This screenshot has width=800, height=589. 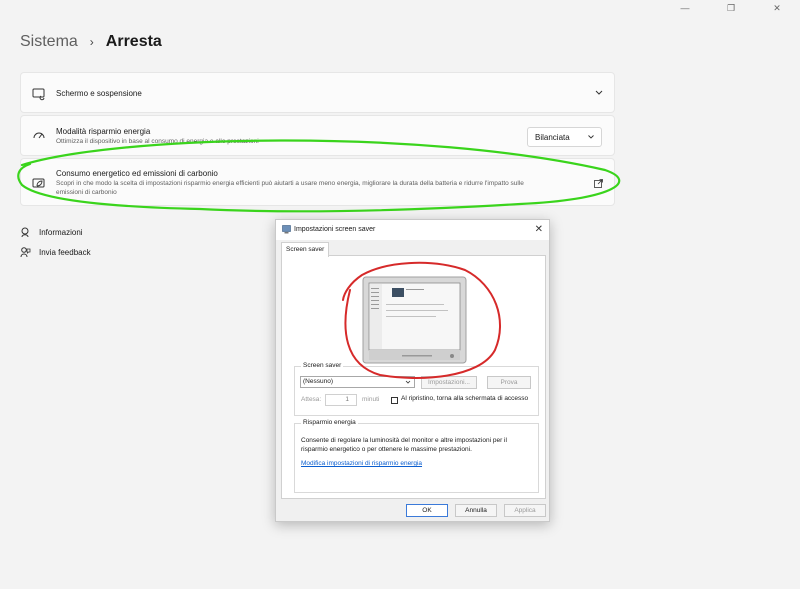 I want to click on window-controls: — ❐ ✕, so click(x=731, y=8).